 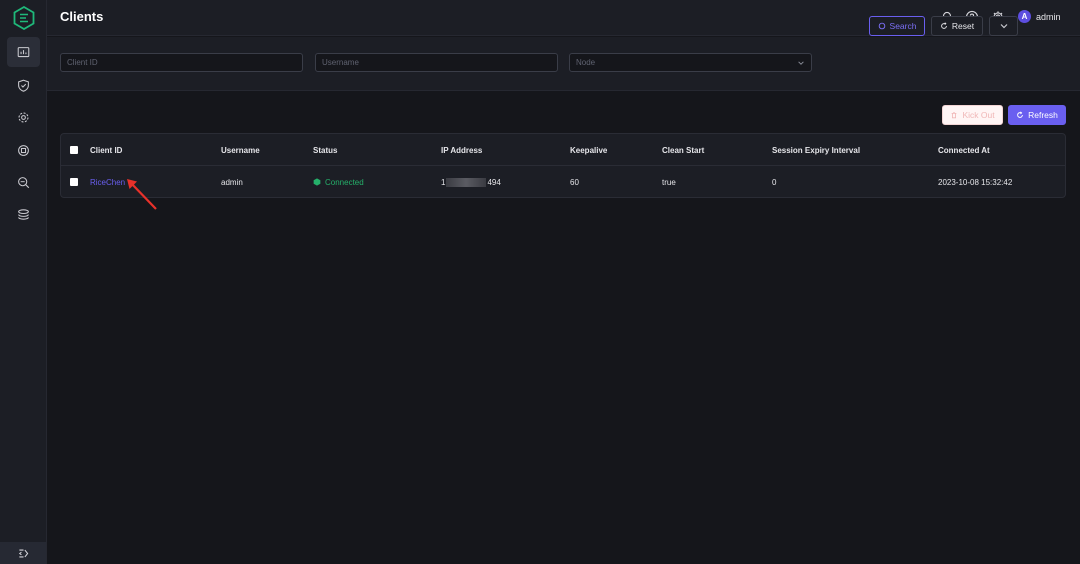 What do you see at coordinates (74, 150) in the screenshot?
I see `select-all-checkbox` at bounding box center [74, 150].